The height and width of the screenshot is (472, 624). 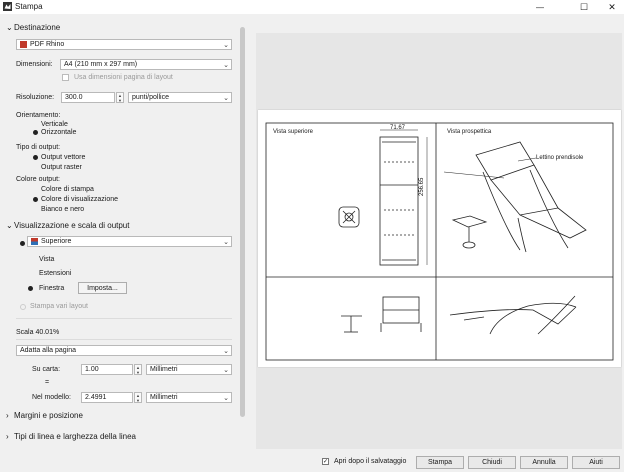 What do you see at coordinates (107, 397) in the screenshot?
I see `in-model-input: 2.4991` at bounding box center [107, 397].